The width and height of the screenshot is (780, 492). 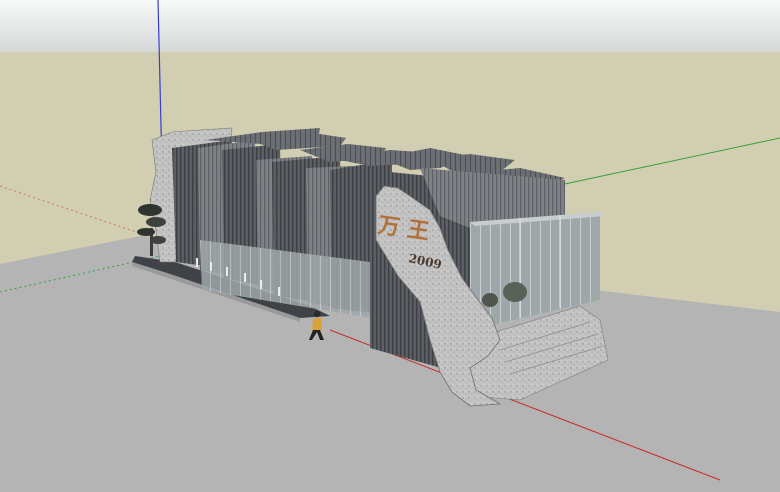 What do you see at coordinates (390, 26) in the screenshot?
I see `sky-background` at bounding box center [390, 26].